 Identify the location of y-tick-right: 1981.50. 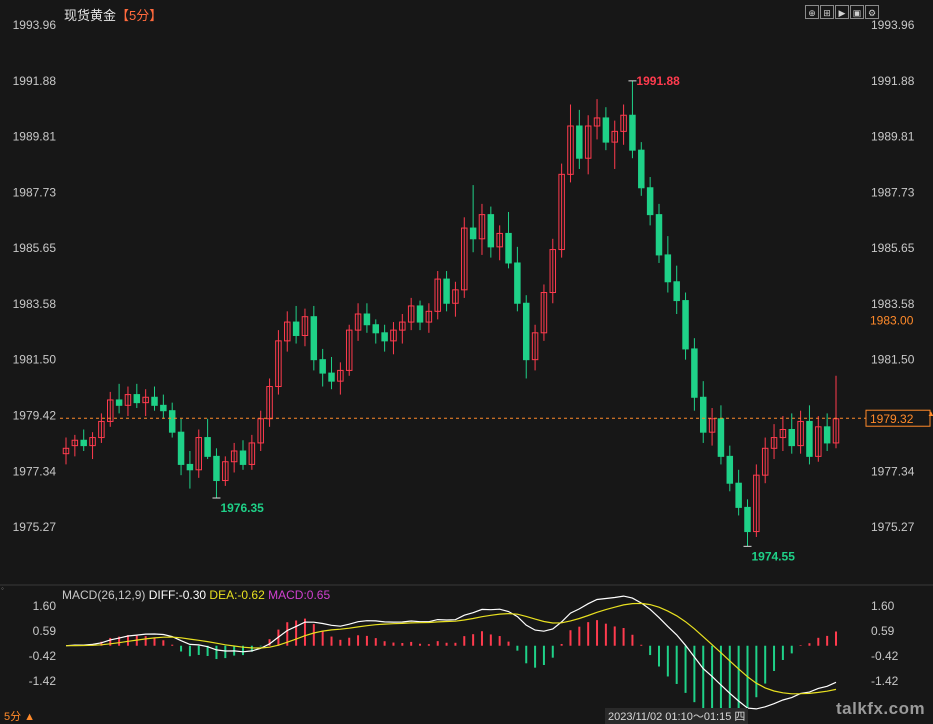
(893, 360).